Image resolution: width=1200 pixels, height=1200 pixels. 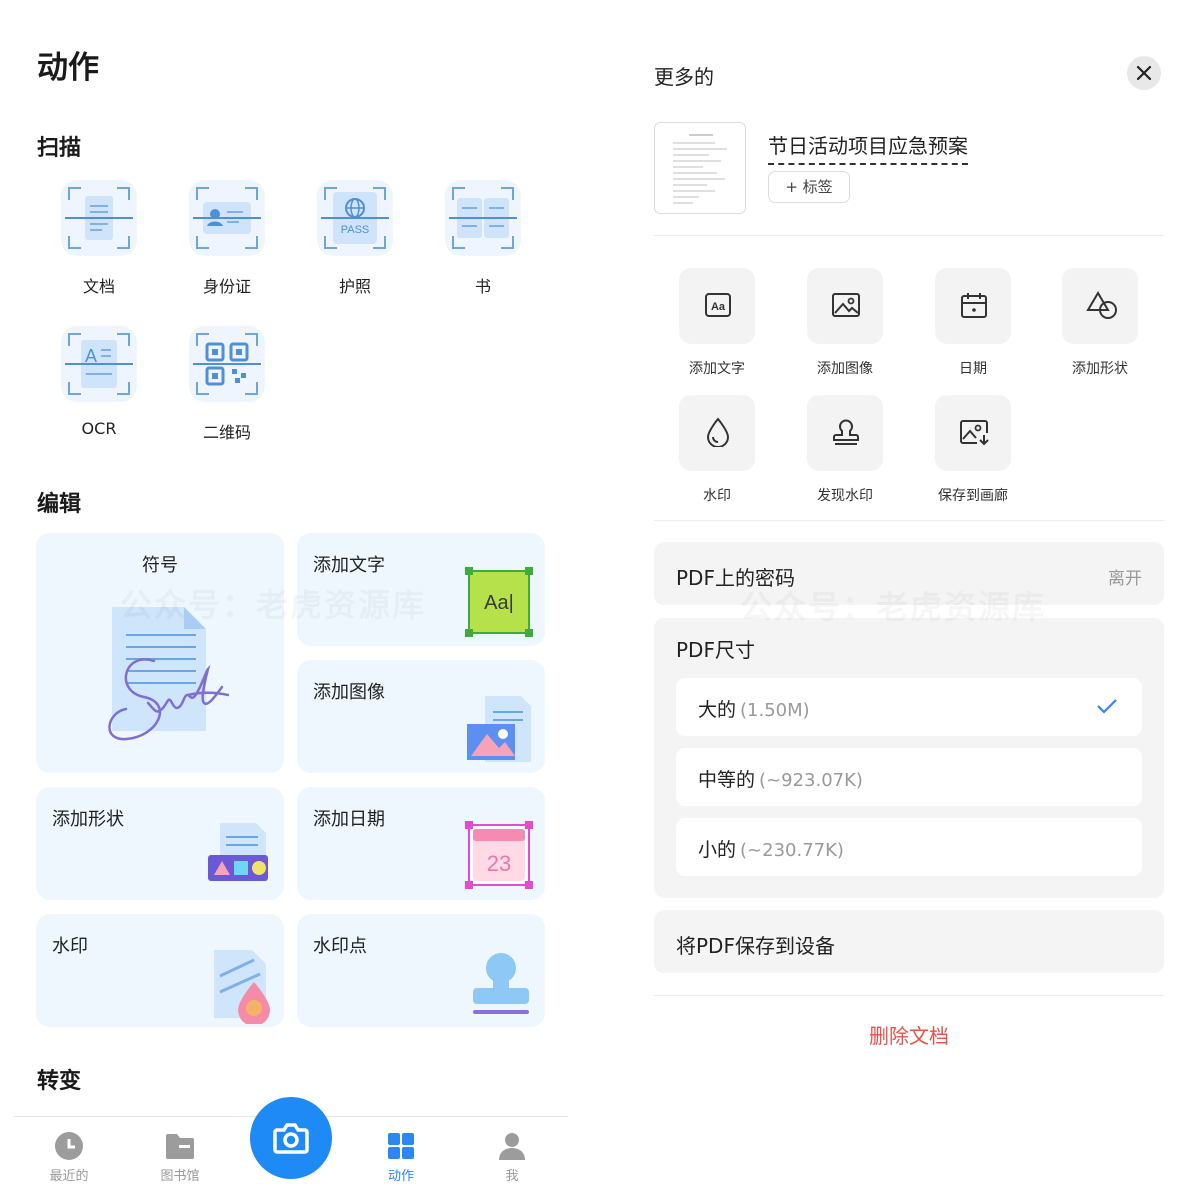 I want to click on stamp-icon, so click(x=501, y=983).